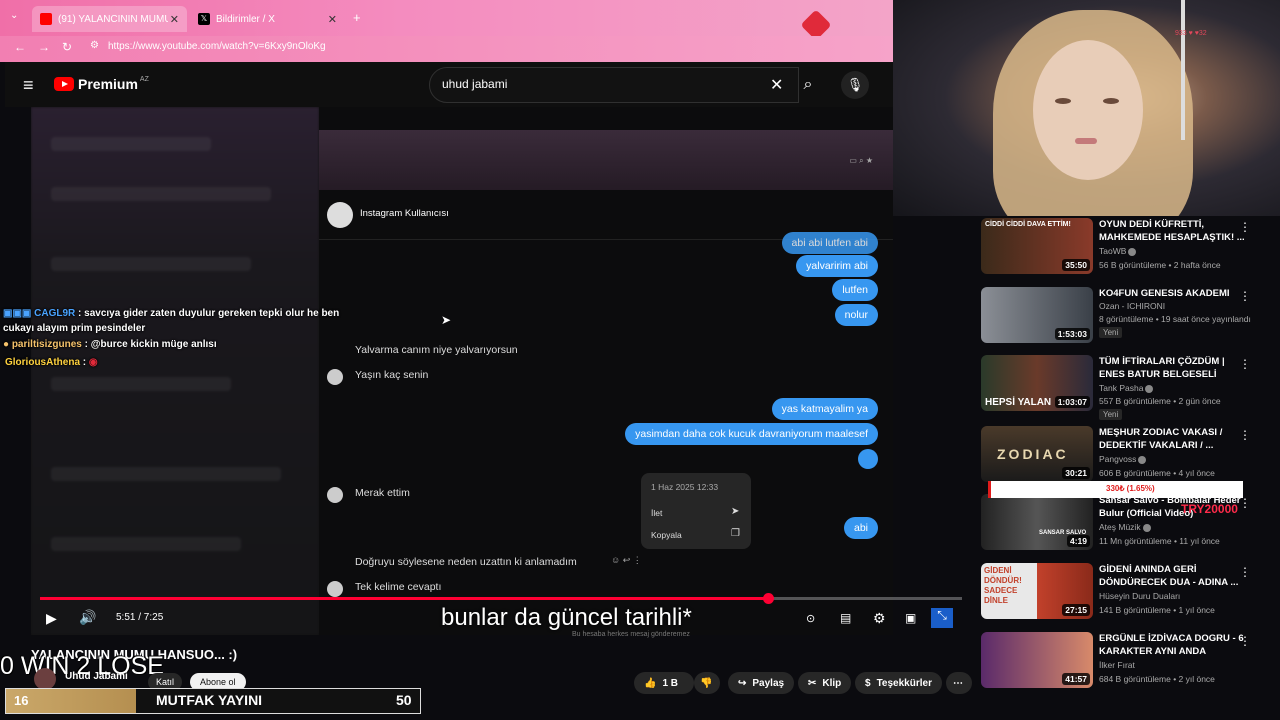 This screenshot has height=720, width=1280. Describe the element at coordinates (357, 17) in the screenshot. I see `new-tab-icon: +` at that location.